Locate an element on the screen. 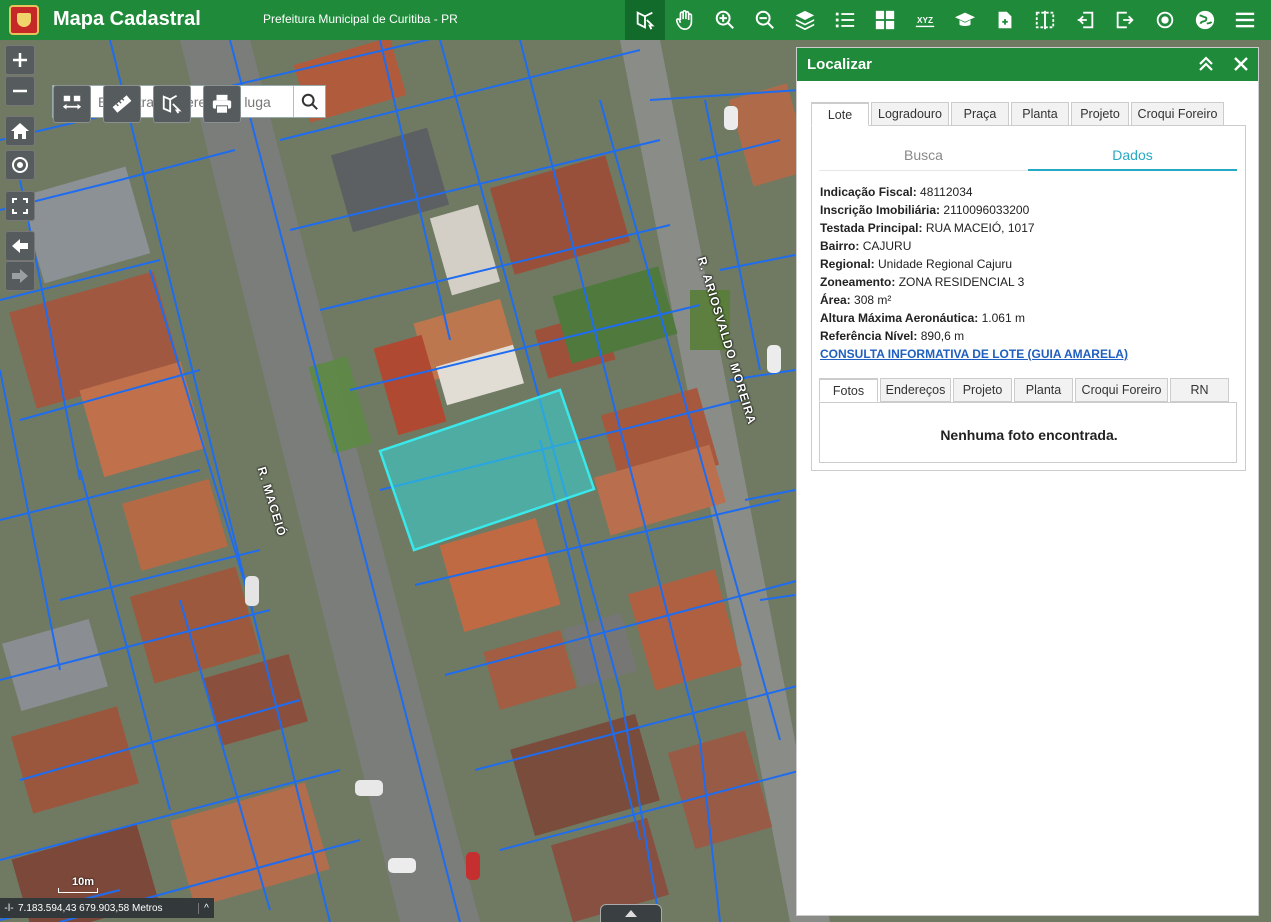  xyz-button: XYZ is located at coordinates (925, 20).